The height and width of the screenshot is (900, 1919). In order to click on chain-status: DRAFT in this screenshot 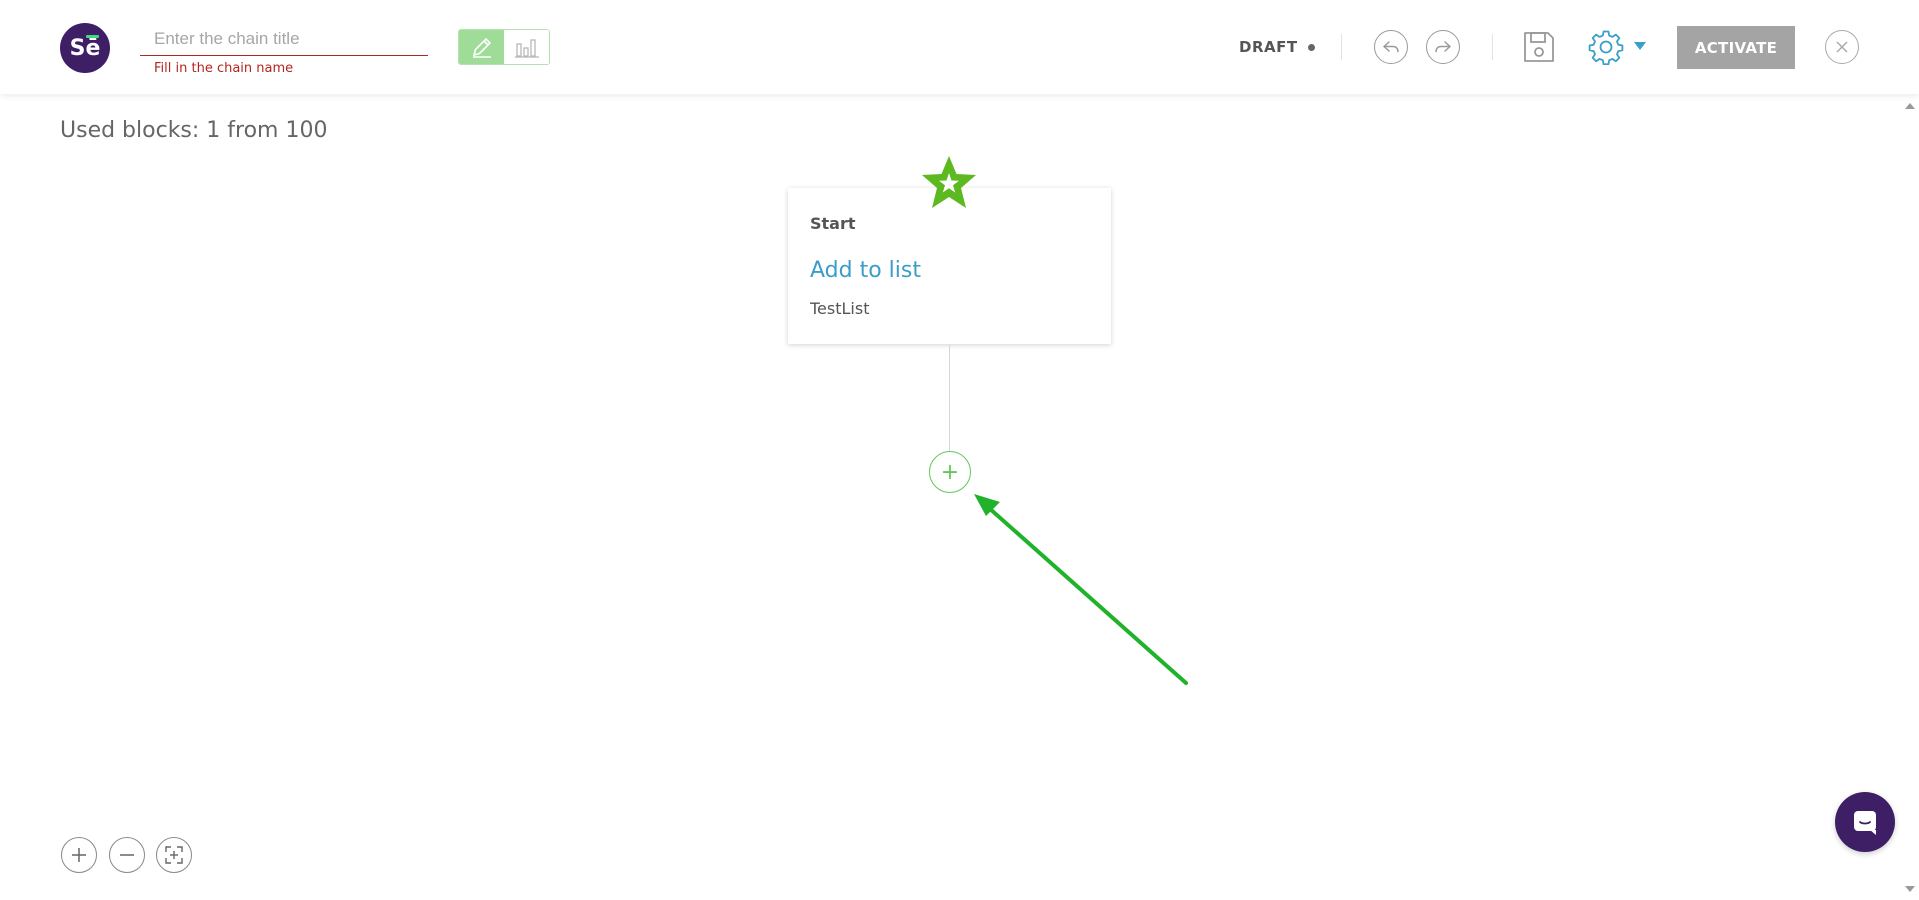, I will do `click(1277, 47)`.